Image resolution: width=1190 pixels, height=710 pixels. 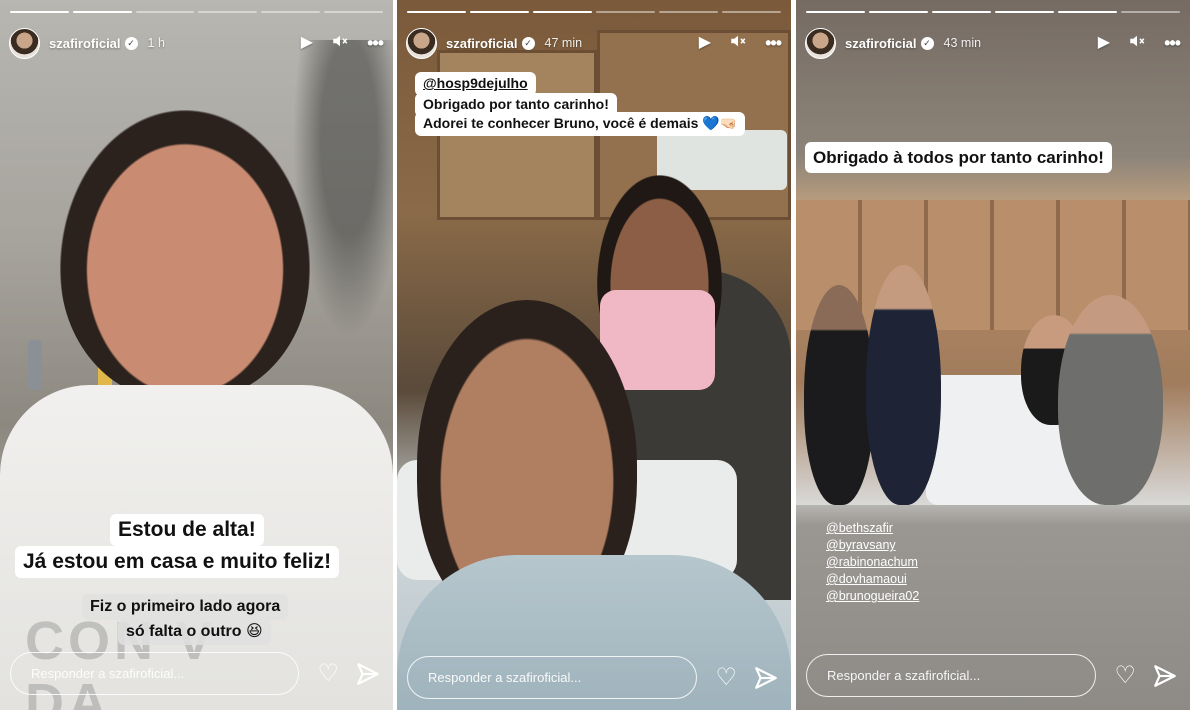 I want to click on caption-line-2: Já estou em casa e muito feliz!, so click(x=177, y=562).